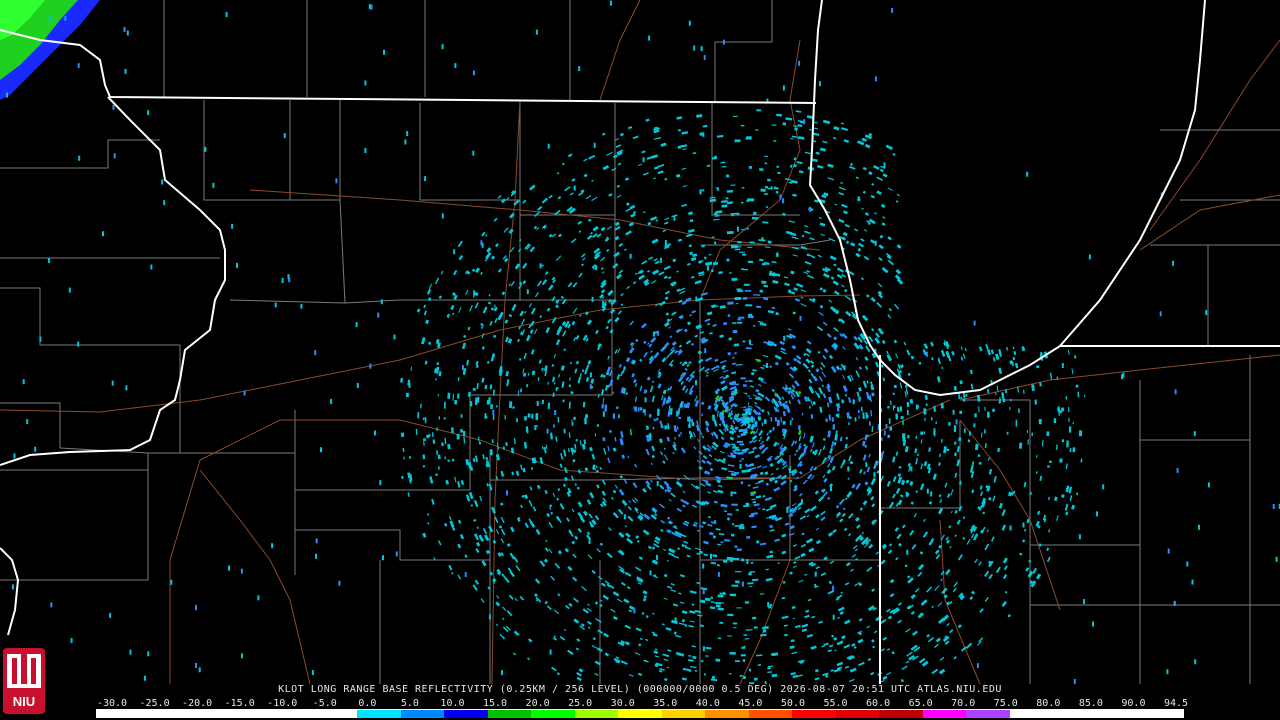 The width and height of the screenshot is (1280, 720). Describe the element at coordinates (1133, 703) in the screenshot. I see `color-scale-label: 90.0` at that location.